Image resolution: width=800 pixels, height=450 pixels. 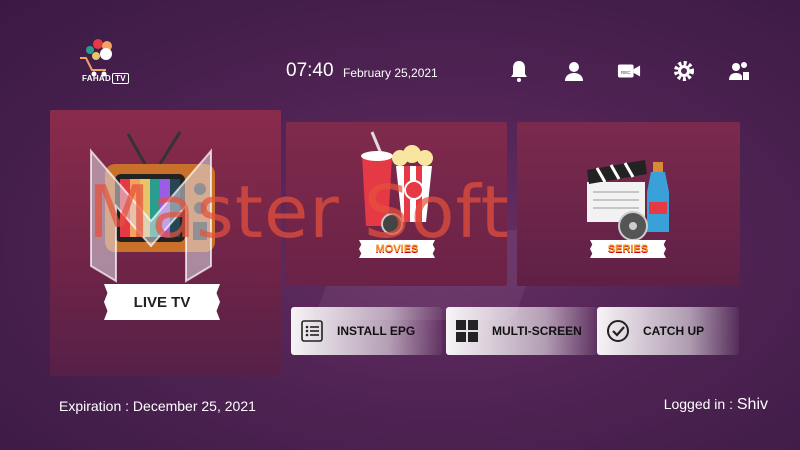 I want to click on grid-icon, so click(x=467, y=331).